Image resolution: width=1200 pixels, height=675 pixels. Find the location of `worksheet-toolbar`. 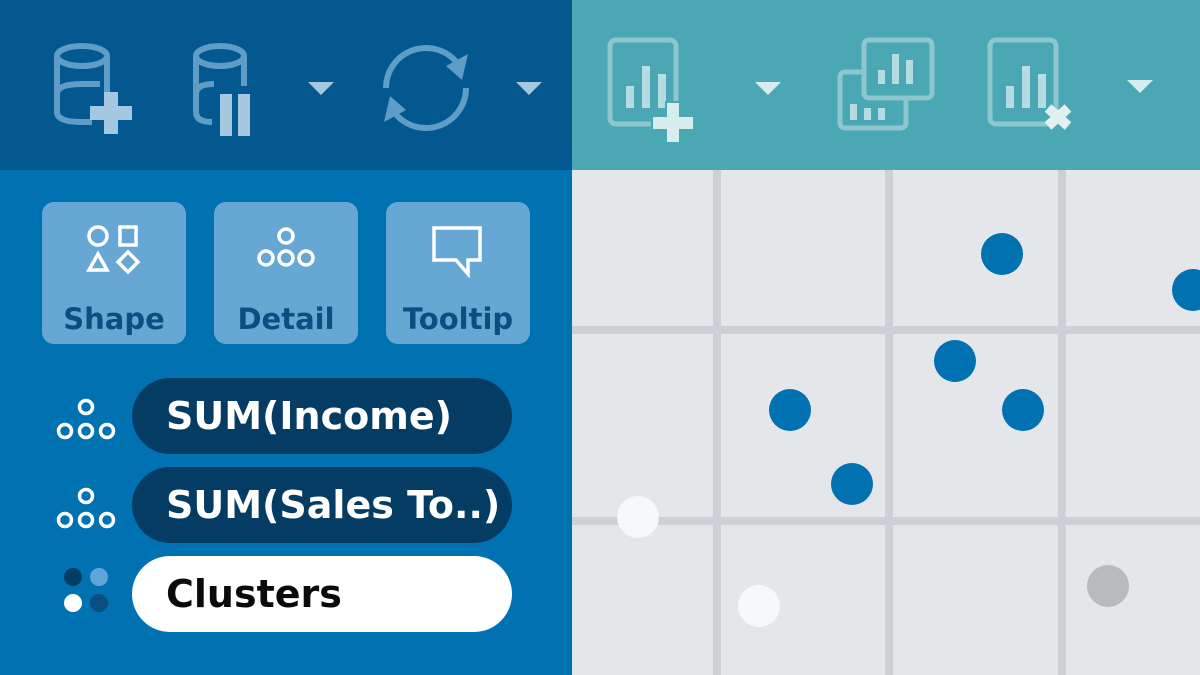

worksheet-toolbar is located at coordinates (886, 85).